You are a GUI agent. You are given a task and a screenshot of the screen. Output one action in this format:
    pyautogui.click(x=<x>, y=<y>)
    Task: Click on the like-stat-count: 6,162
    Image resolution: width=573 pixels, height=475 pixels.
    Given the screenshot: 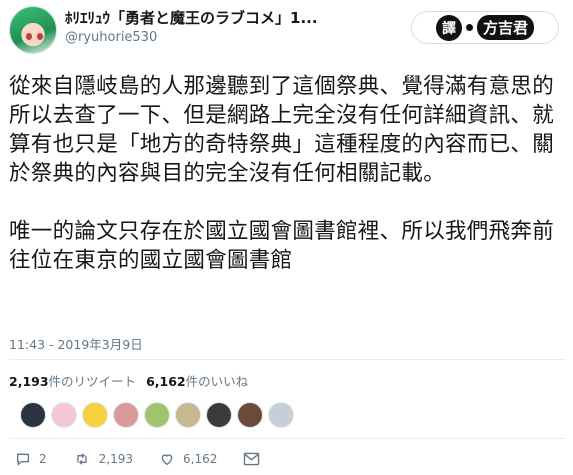 What is the action you would take?
    pyautogui.click(x=166, y=381)
    